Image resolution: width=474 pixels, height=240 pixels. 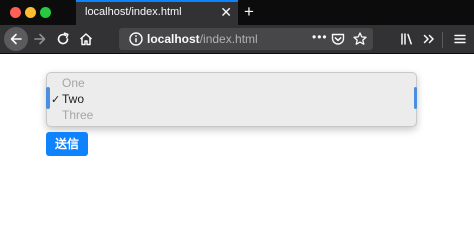 I want to click on overflow-chevron-icon, so click(x=429, y=39).